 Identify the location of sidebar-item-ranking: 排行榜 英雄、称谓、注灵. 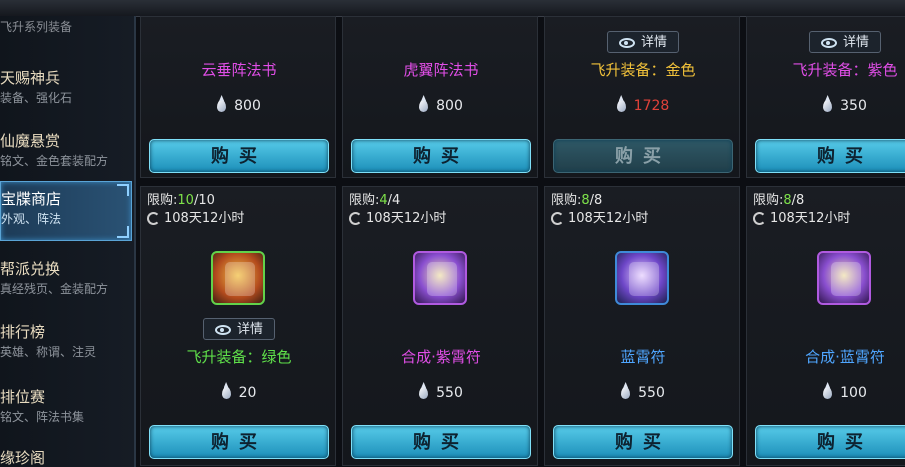
(65, 345).